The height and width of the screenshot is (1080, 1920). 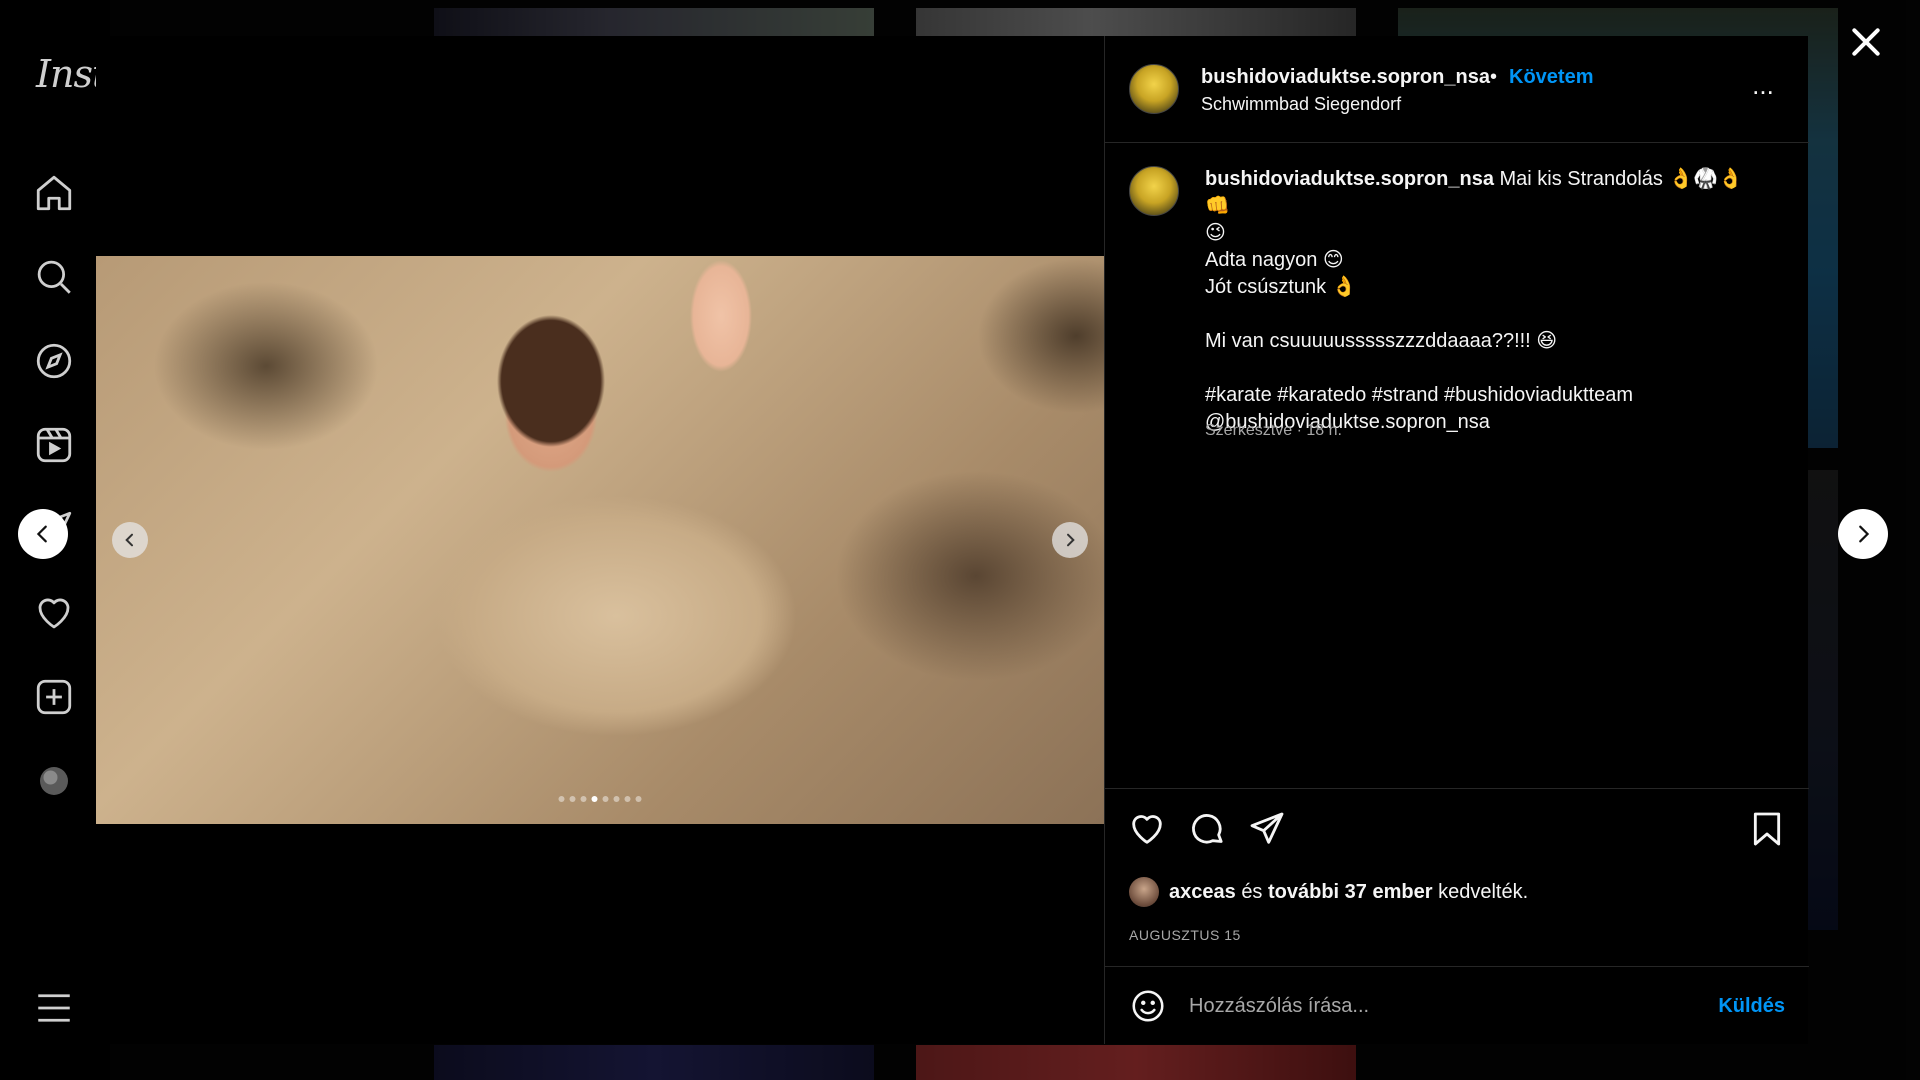 What do you see at coordinates (1274, 260) in the screenshot?
I see `caption-line: Adta nagyon 😊` at bounding box center [1274, 260].